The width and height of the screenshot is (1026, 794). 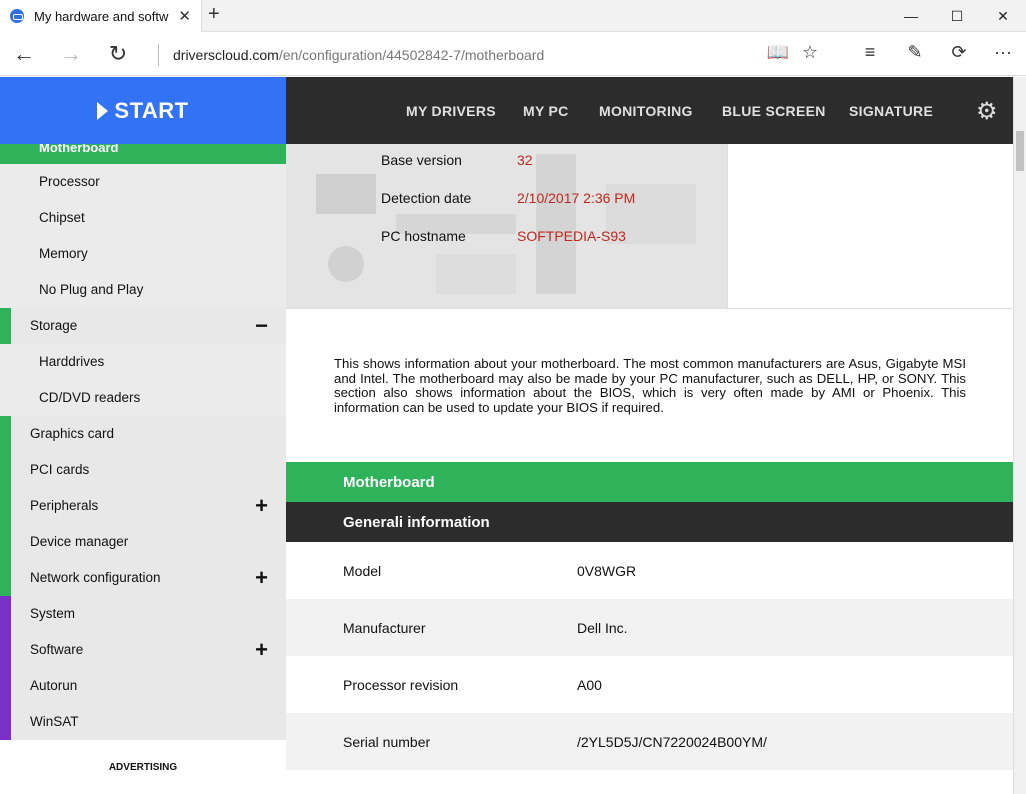 I want to click on row-key: Processor revision, so click(x=401, y=685).